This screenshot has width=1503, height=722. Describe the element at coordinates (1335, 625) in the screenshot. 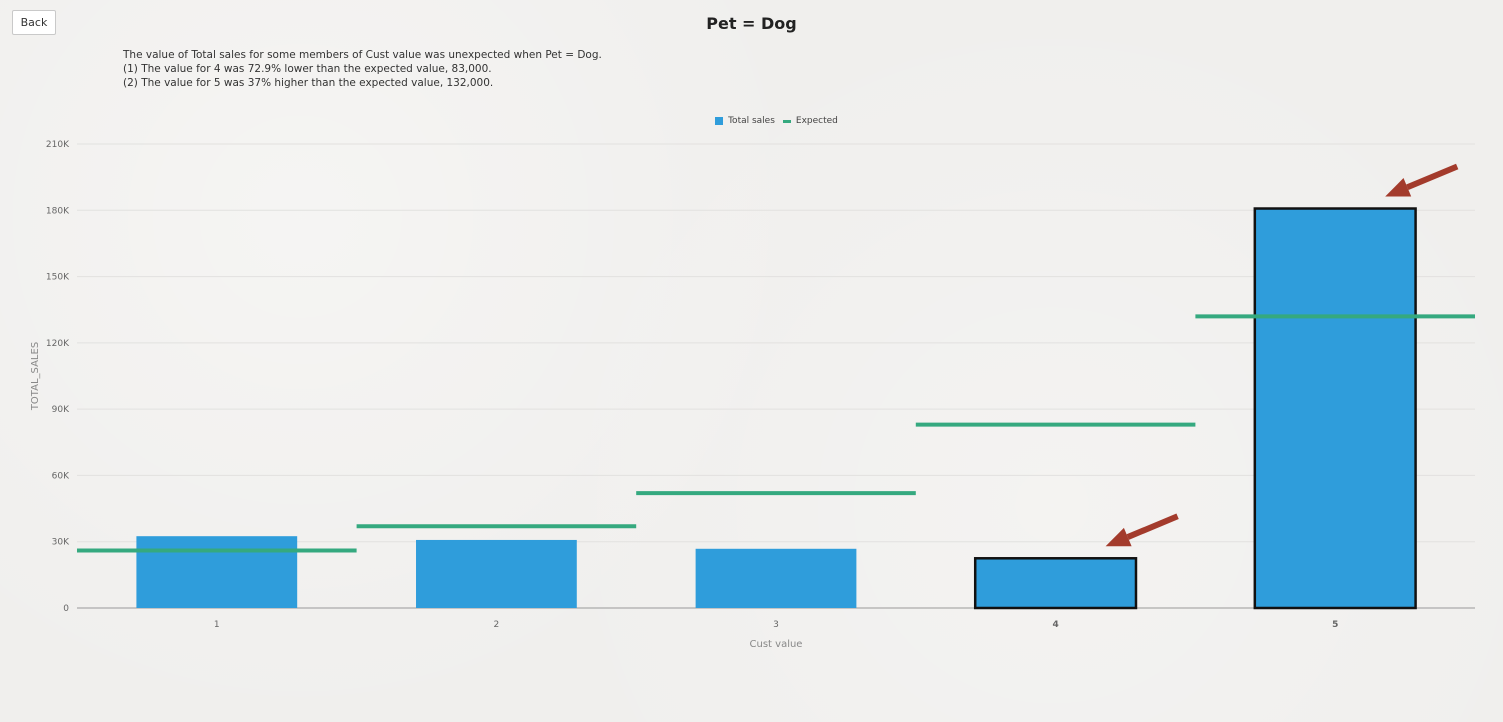

I see `x-tick-label: 5` at that location.